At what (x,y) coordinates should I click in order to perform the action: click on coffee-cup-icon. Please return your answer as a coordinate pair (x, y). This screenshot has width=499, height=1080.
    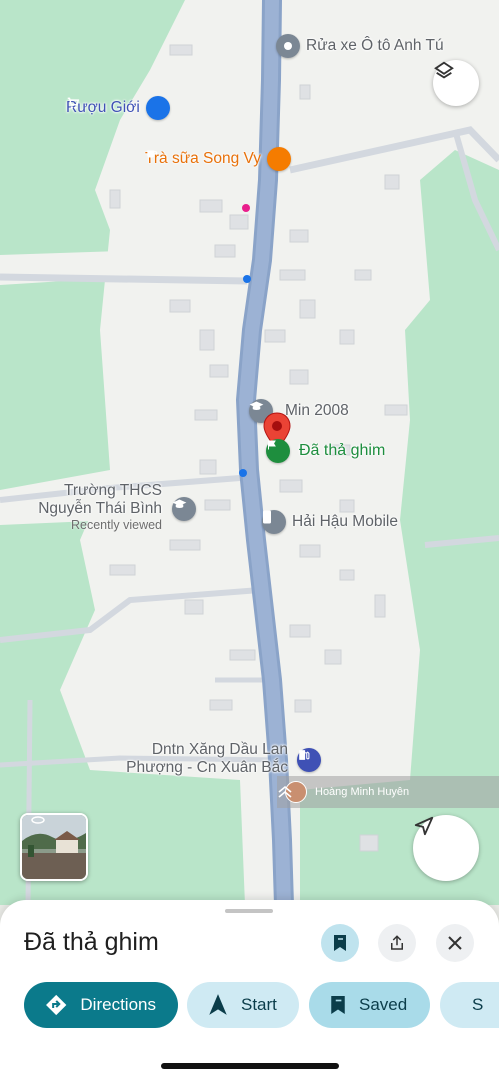
    Looking at the image, I should click on (219, 159).